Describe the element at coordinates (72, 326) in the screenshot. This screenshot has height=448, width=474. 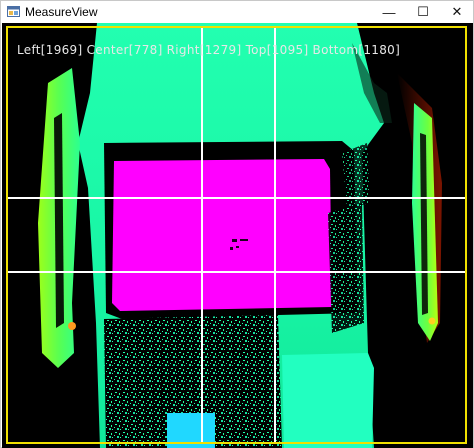
I see `orange-spot` at that location.